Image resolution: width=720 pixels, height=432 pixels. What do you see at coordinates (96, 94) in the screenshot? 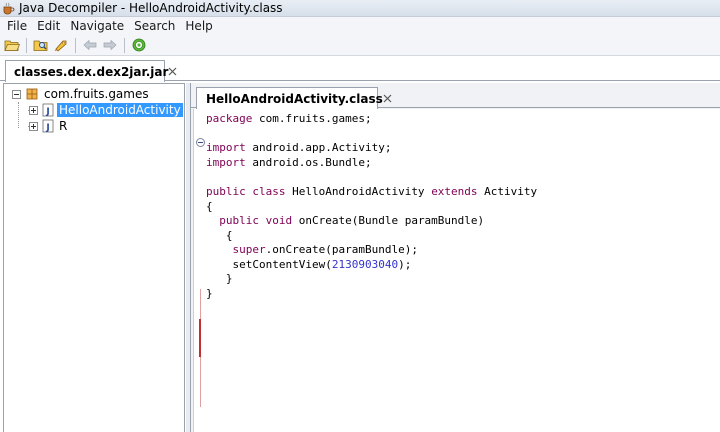
I see `package-label: com.fruits.games` at bounding box center [96, 94].